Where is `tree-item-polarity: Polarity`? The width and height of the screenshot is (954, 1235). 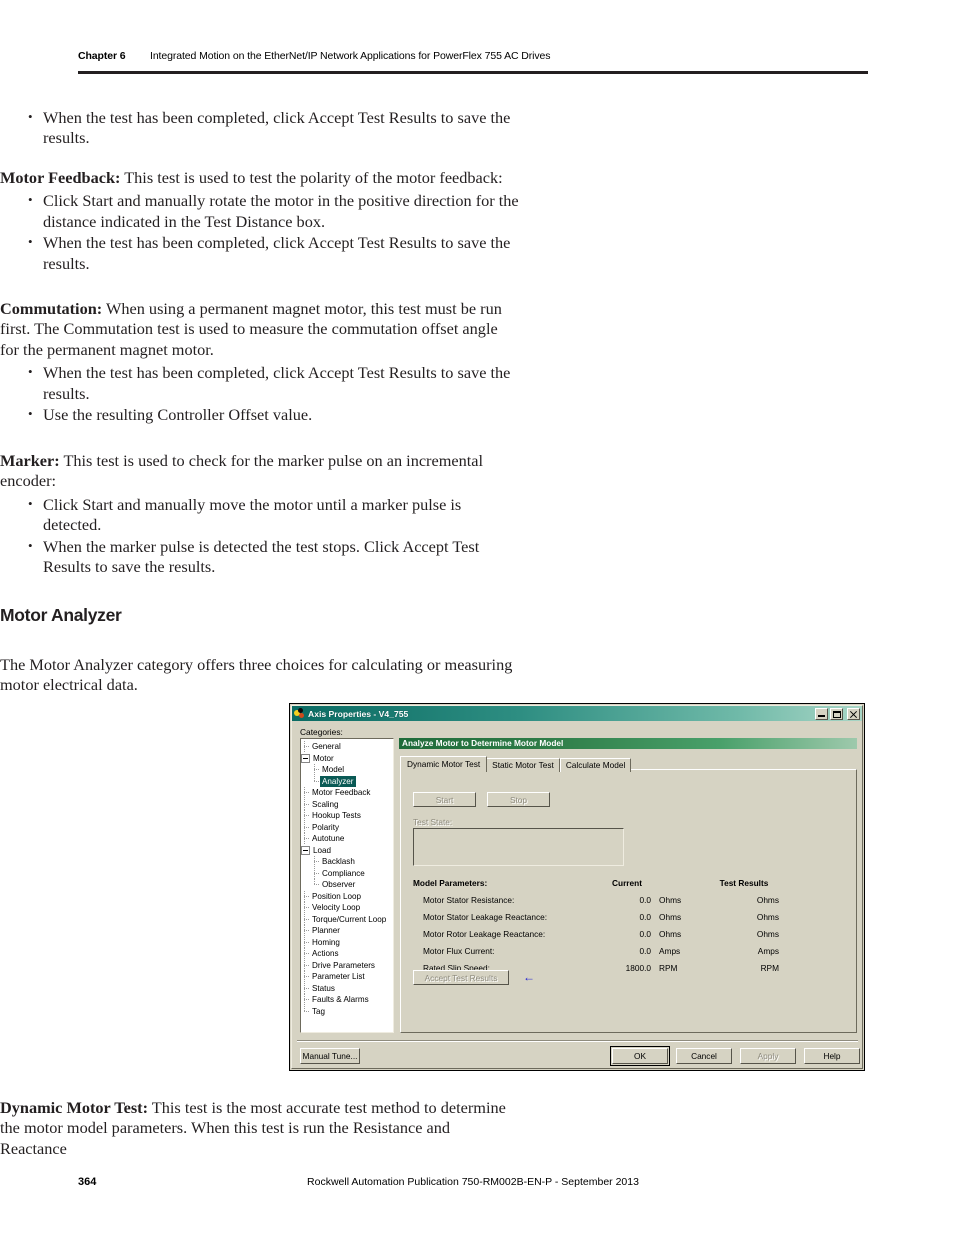 tree-item-polarity: Polarity is located at coordinates (347, 827).